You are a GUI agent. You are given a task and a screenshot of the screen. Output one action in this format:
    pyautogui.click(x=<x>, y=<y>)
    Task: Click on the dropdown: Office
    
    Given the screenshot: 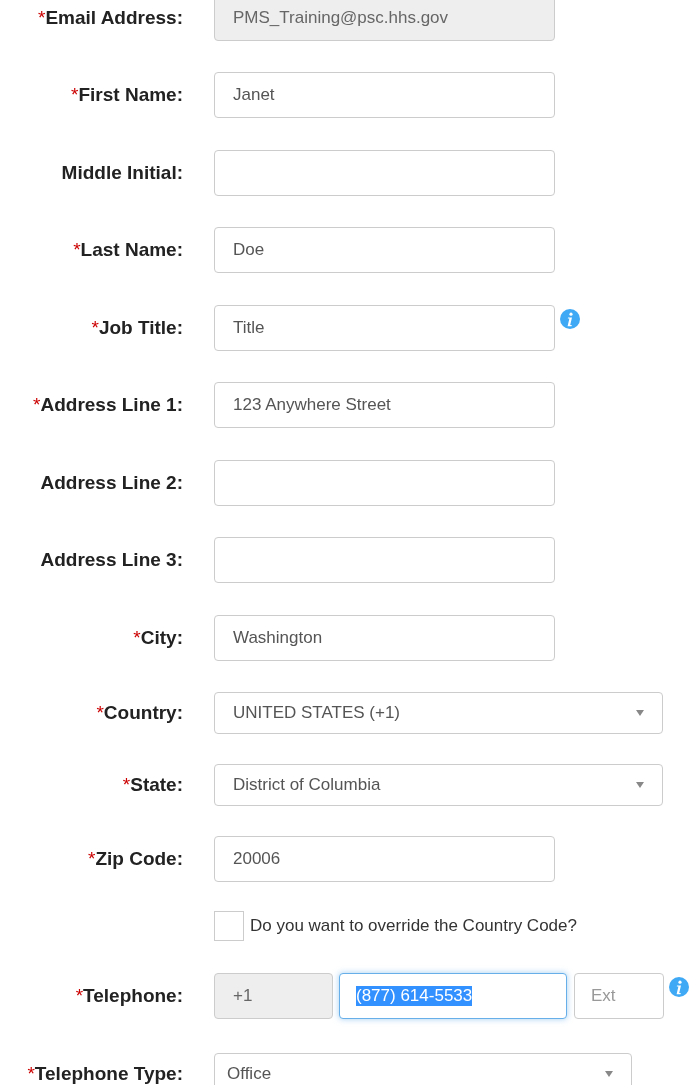 What is the action you would take?
    pyautogui.click(x=423, y=1069)
    